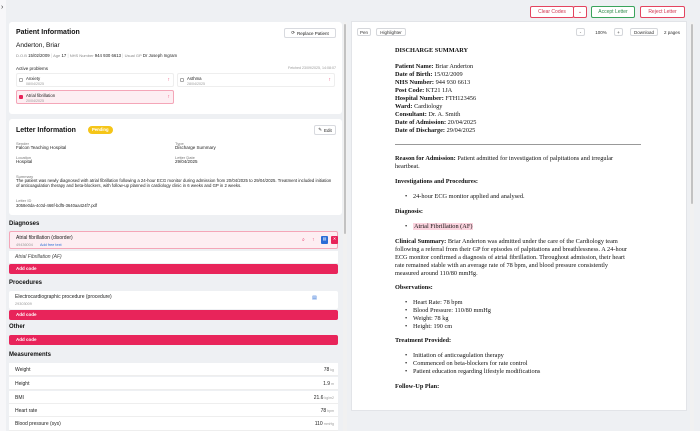  I want to click on field-label: NHS Number:, so click(415, 82).